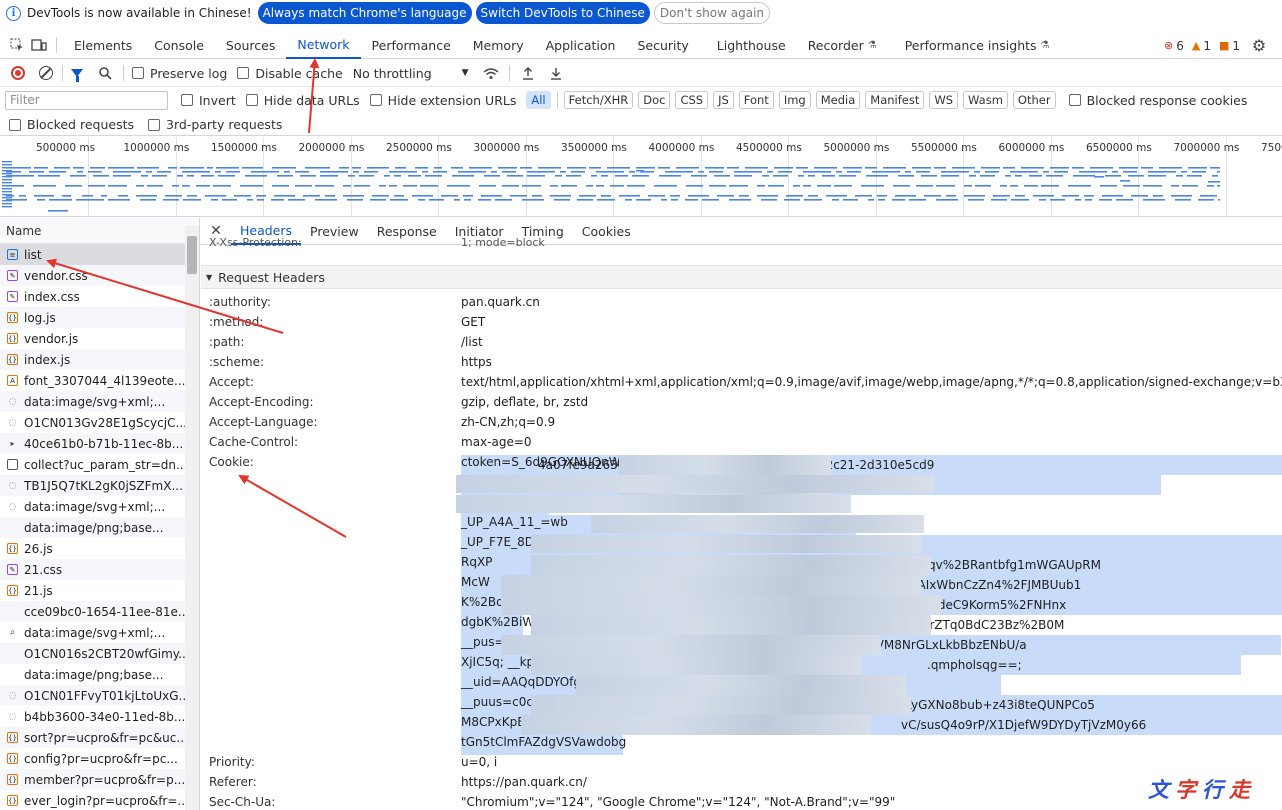 This screenshot has height=810, width=1282. What do you see at coordinates (77, 73) in the screenshot?
I see `filter-funnel-icon` at bounding box center [77, 73].